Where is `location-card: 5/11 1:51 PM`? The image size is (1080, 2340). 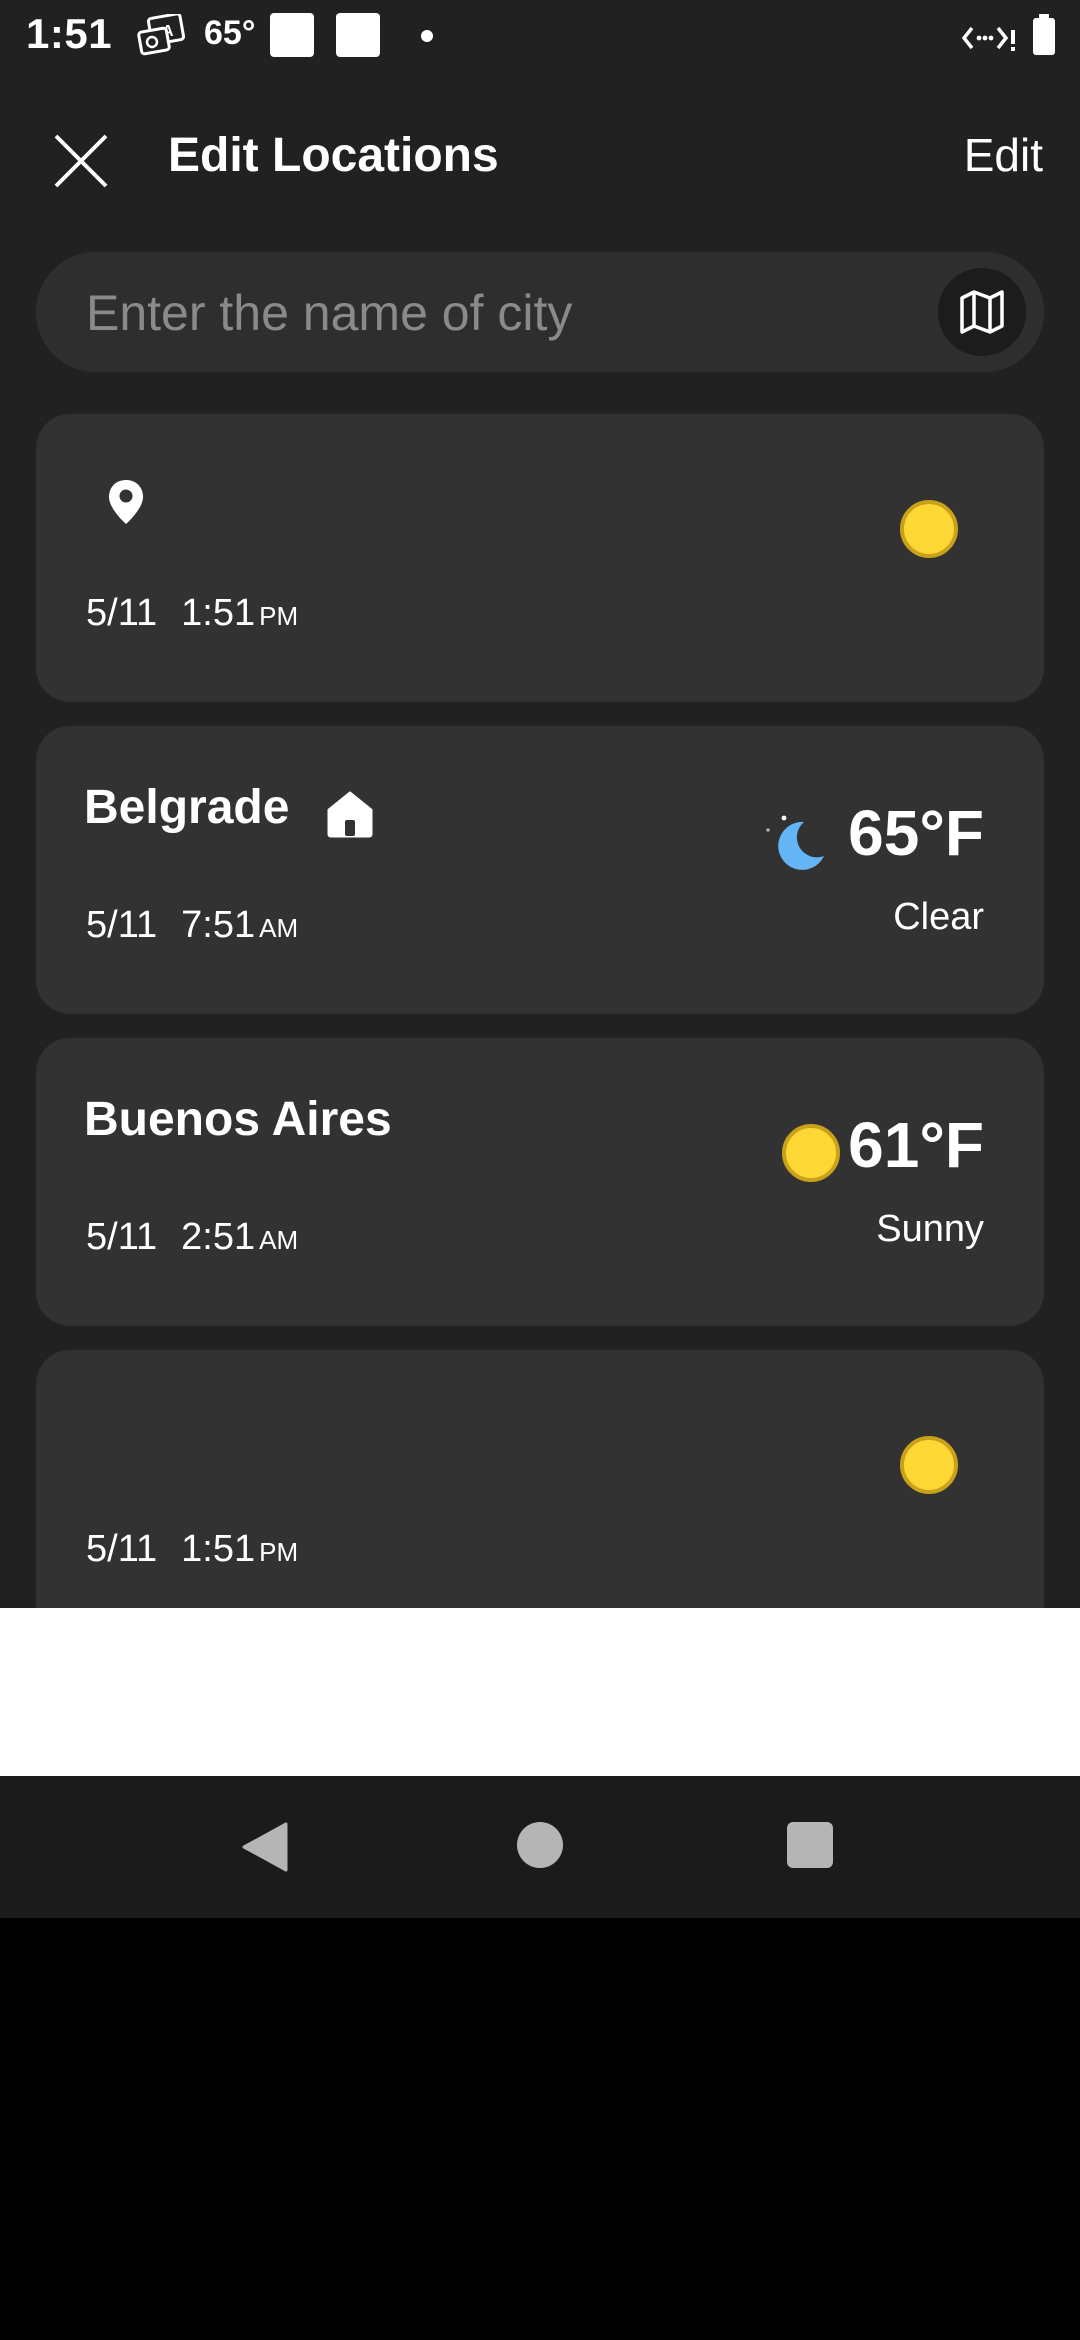
location-card: 5/11 1:51 PM is located at coordinates (540, 1479).